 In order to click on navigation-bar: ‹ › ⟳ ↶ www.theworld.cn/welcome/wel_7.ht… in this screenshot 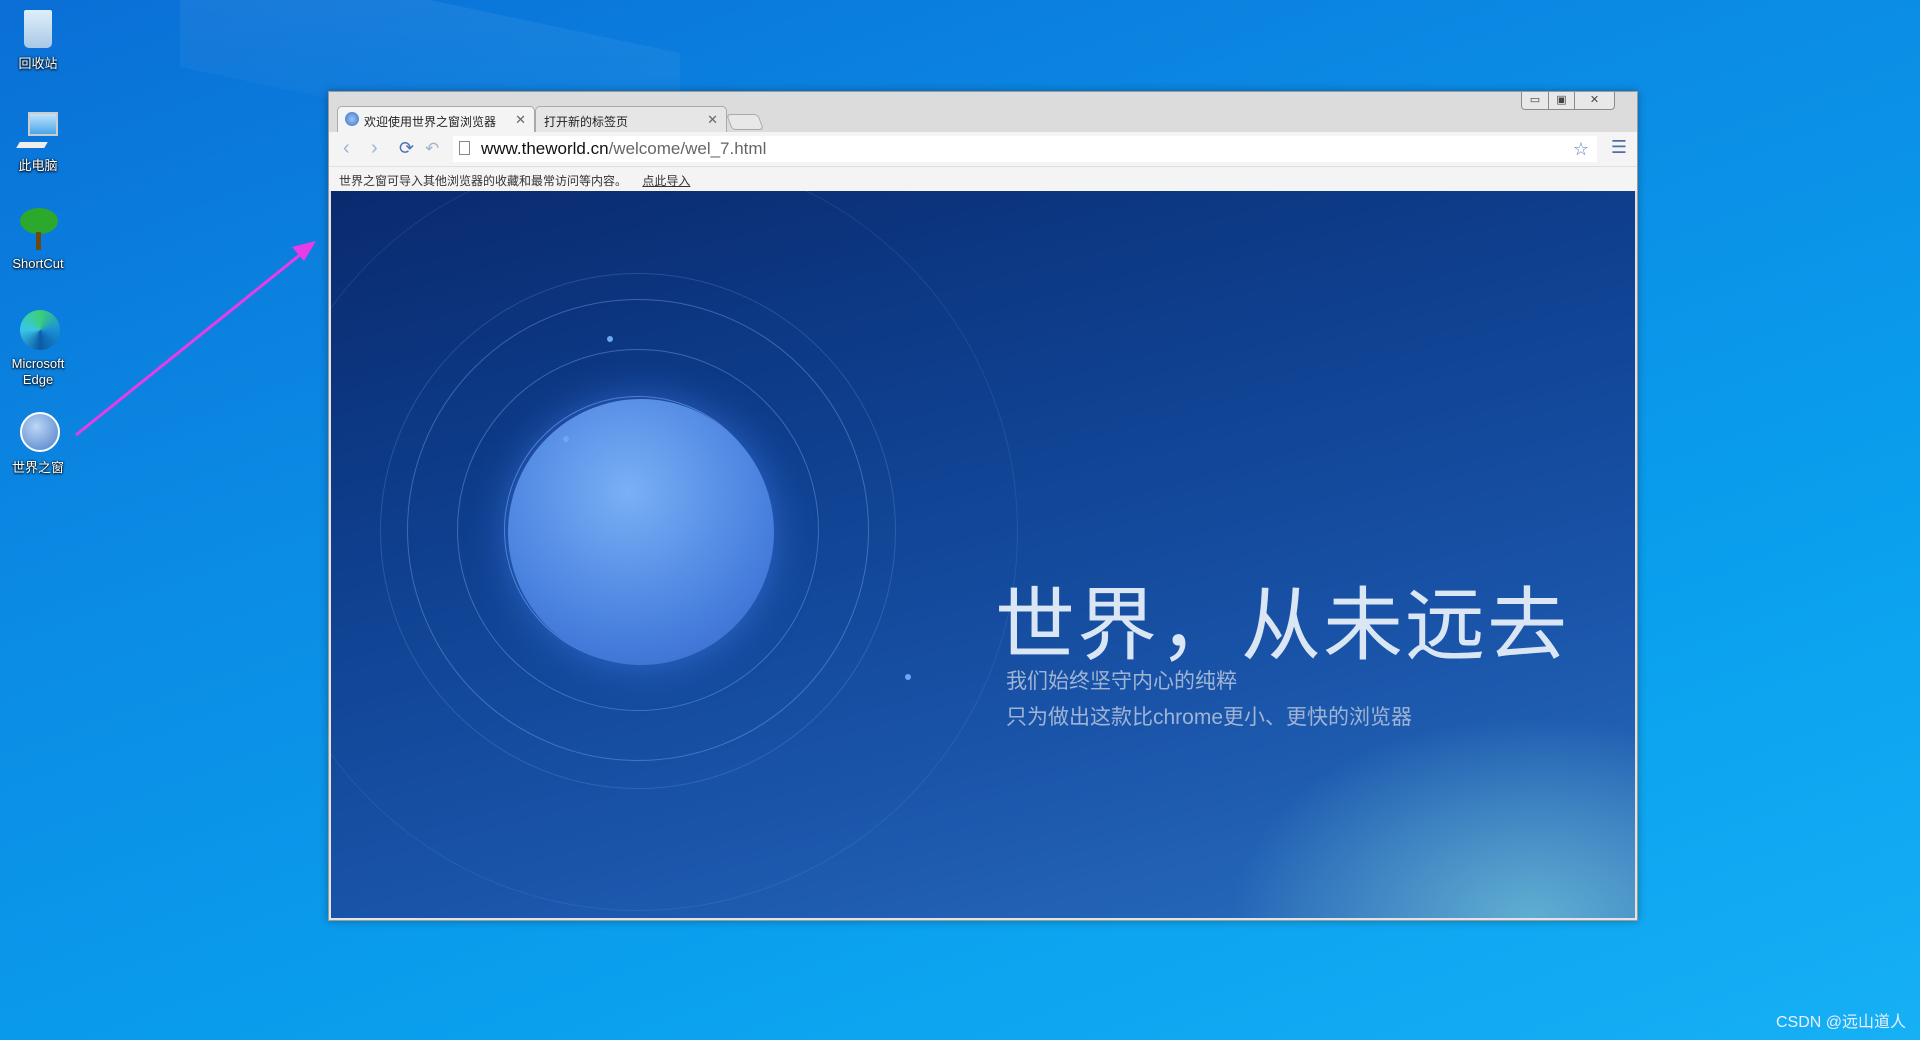, I will do `click(983, 149)`.